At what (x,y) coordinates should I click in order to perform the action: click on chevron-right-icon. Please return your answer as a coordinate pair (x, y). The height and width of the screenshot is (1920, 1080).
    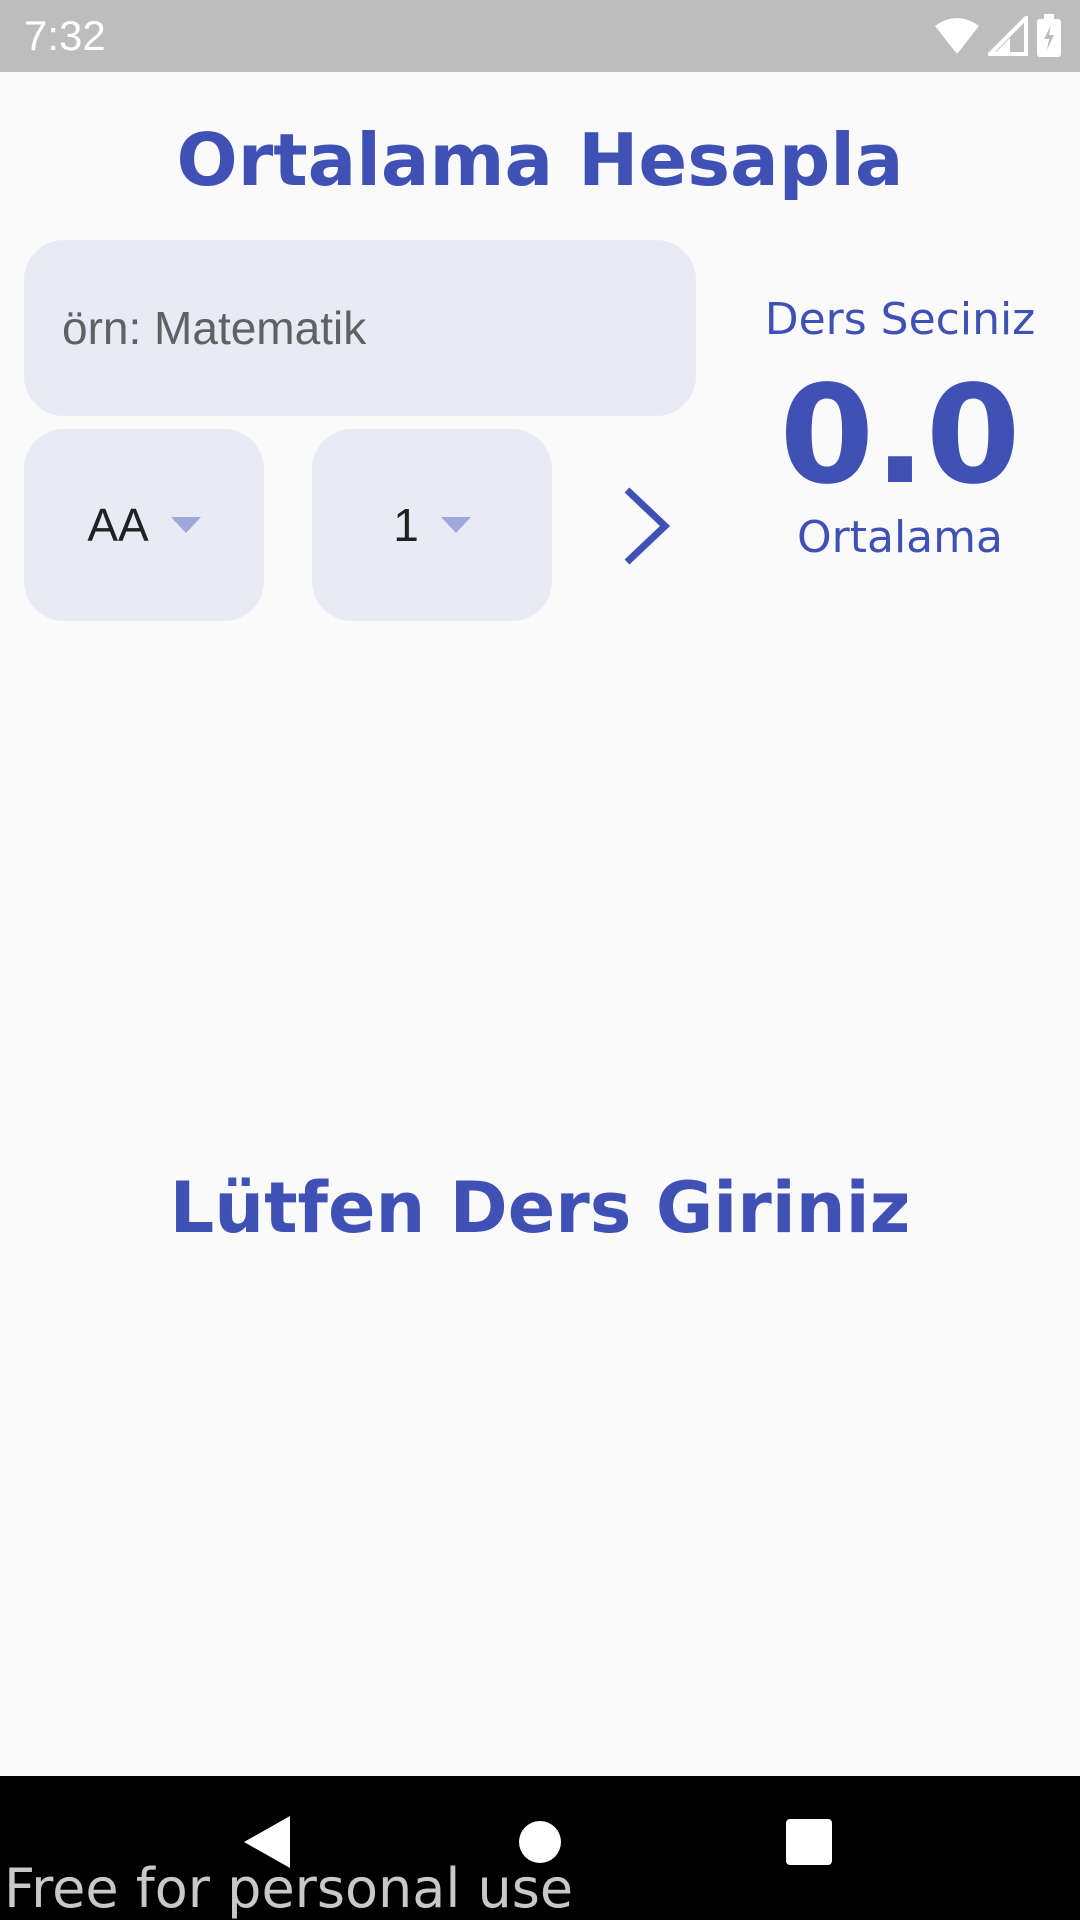
    Looking at the image, I should click on (647, 526).